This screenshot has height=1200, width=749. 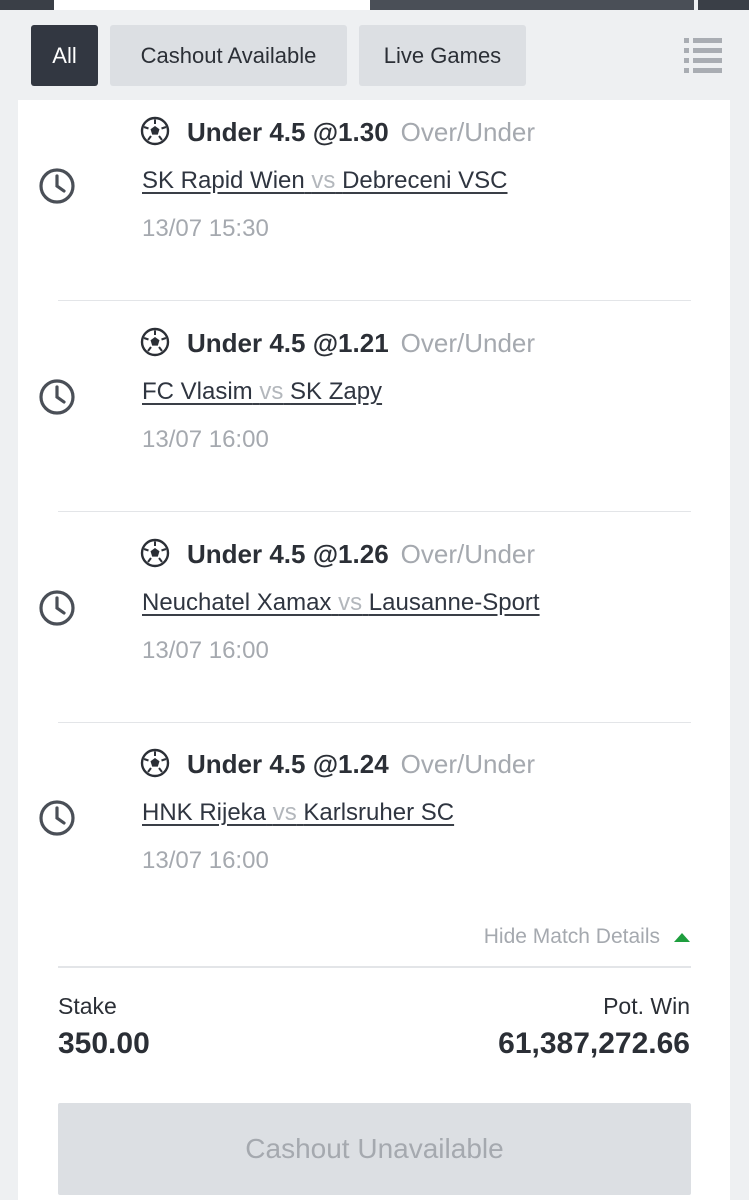 What do you see at coordinates (298, 813) in the screenshot?
I see `match-link: HNK Rijeka vs Karlsruher SC` at bounding box center [298, 813].